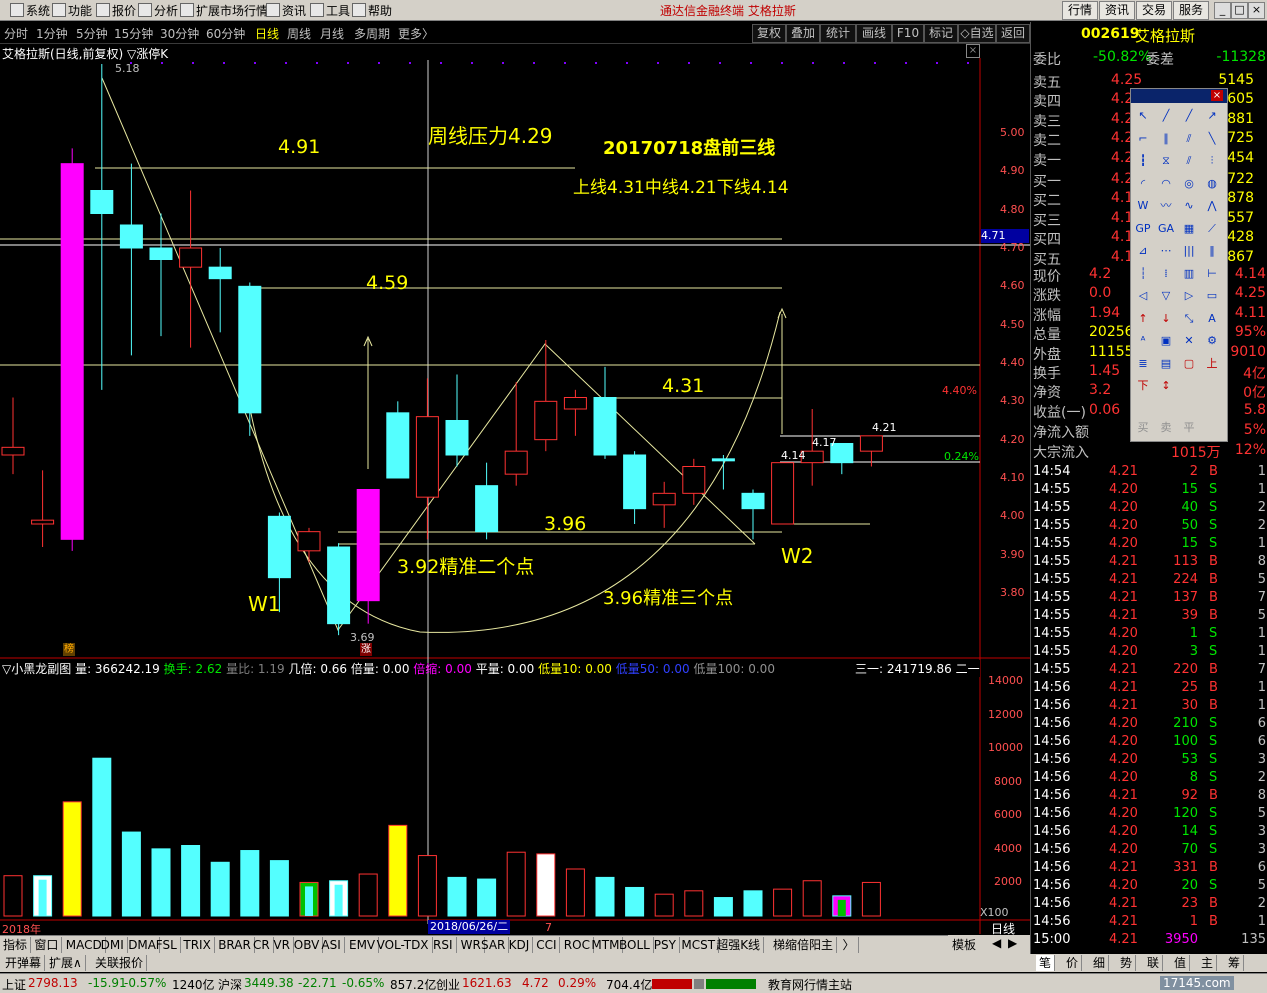 The image size is (1267, 993). Describe the element at coordinates (1166, 296) in the screenshot. I see `triangle-icon: ▽` at that location.